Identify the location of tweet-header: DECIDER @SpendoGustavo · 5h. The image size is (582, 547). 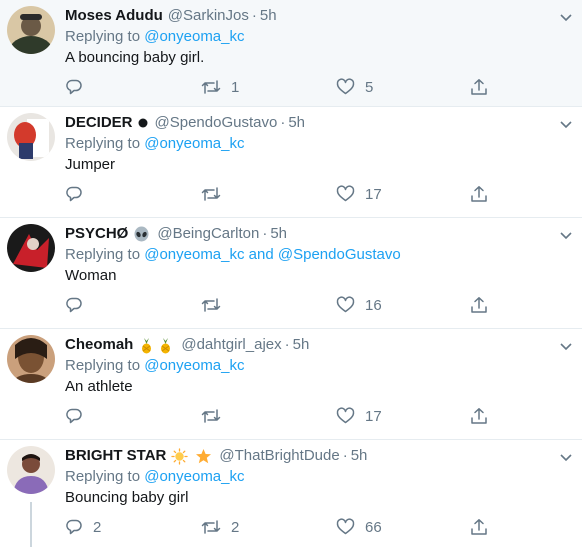
(185, 123).